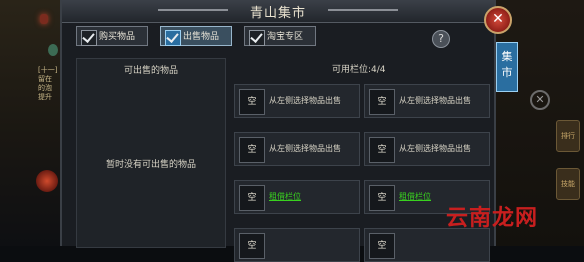 The height and width of the screenshot is (262, 584). Describe the element at coordinates (117, 37) in the screenshot. I see `tab-label: 购买物品` at that location.